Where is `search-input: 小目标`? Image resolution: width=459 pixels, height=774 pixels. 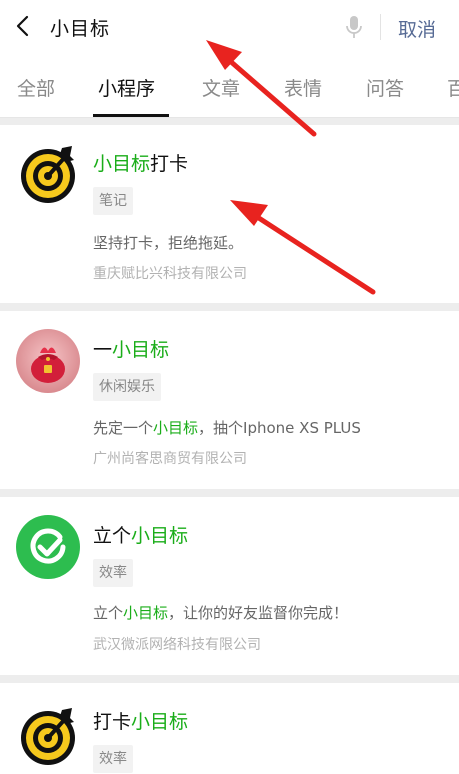
search-input: 小目标 is located at coordinates (80, 27).